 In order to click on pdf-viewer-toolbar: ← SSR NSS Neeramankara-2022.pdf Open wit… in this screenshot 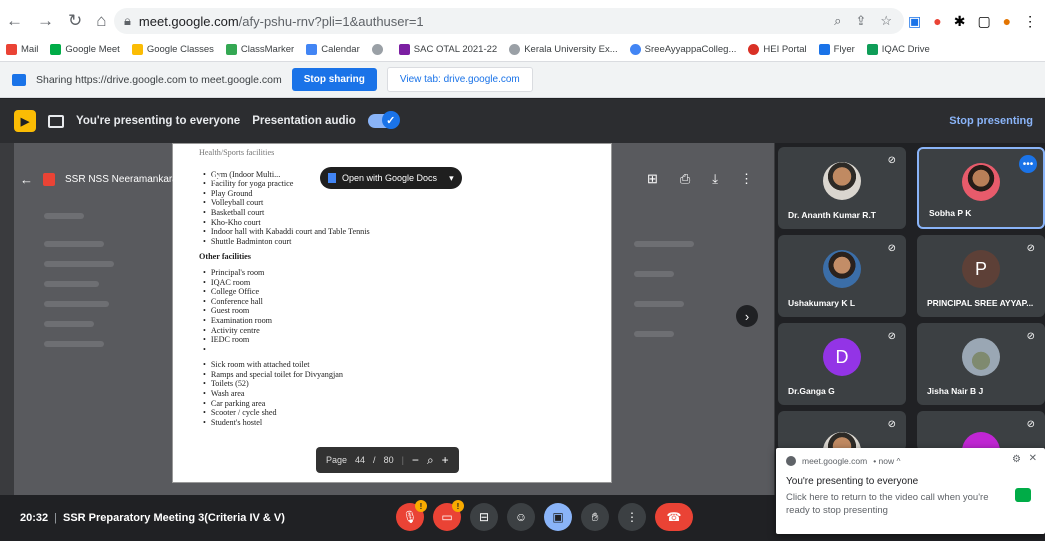, I will do `click(397, 179)`.